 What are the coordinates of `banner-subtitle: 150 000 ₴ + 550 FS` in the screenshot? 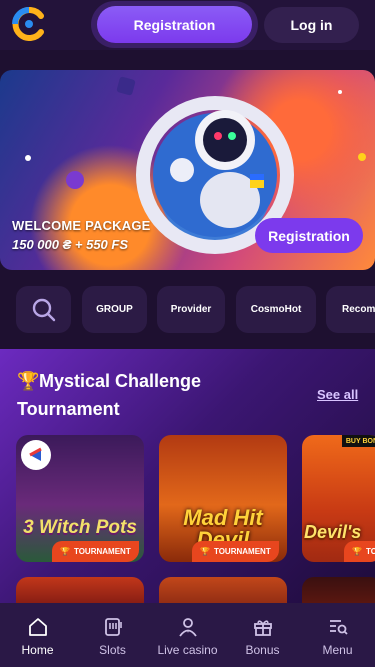 It's located at (70, 244).